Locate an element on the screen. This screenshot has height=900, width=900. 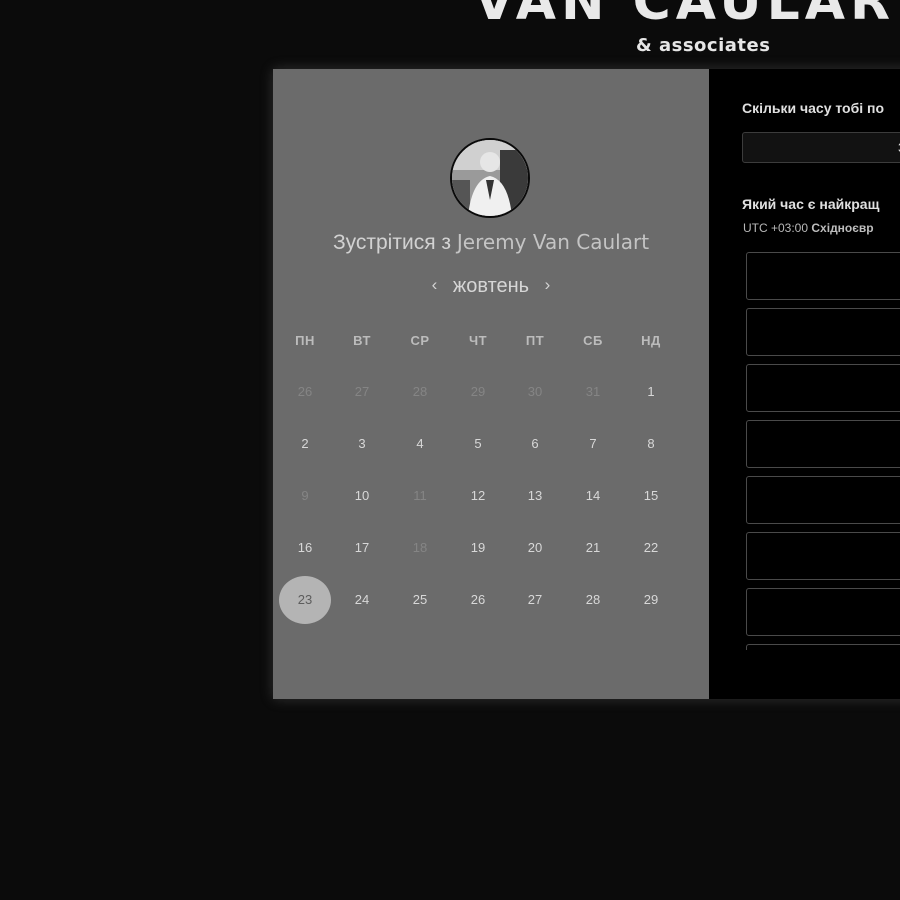
calendar-day: 22 is located at coordinates (651, 548).